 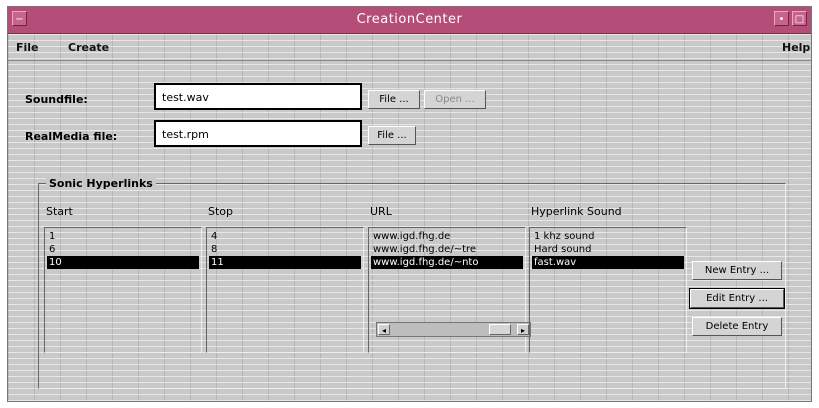 What do you see at coordinates (447, 249) in the screenshot?
I see `list-item: www.igd.fhg.de/~tre` at bounding box center [447, 249].